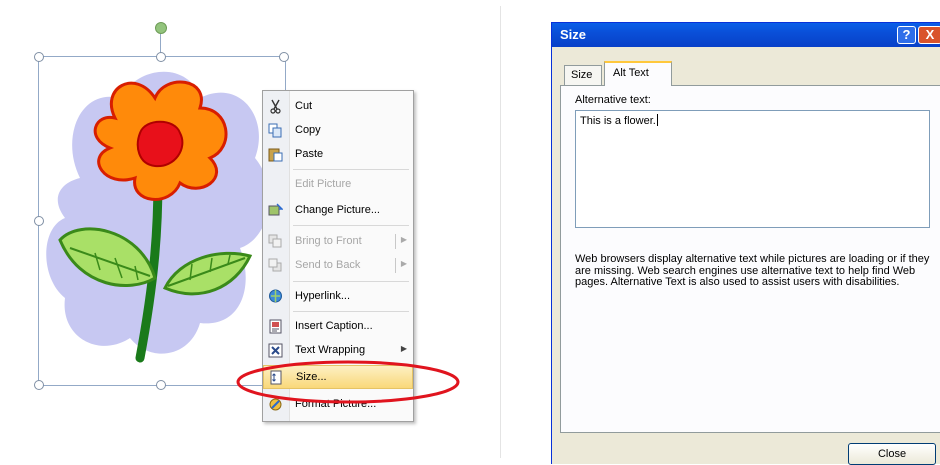 This screenshot has height=465, width=940. Describe the element at coordinates (328, 265) in the screenshot. I see `menu-item-label: Send to Back` at that location.